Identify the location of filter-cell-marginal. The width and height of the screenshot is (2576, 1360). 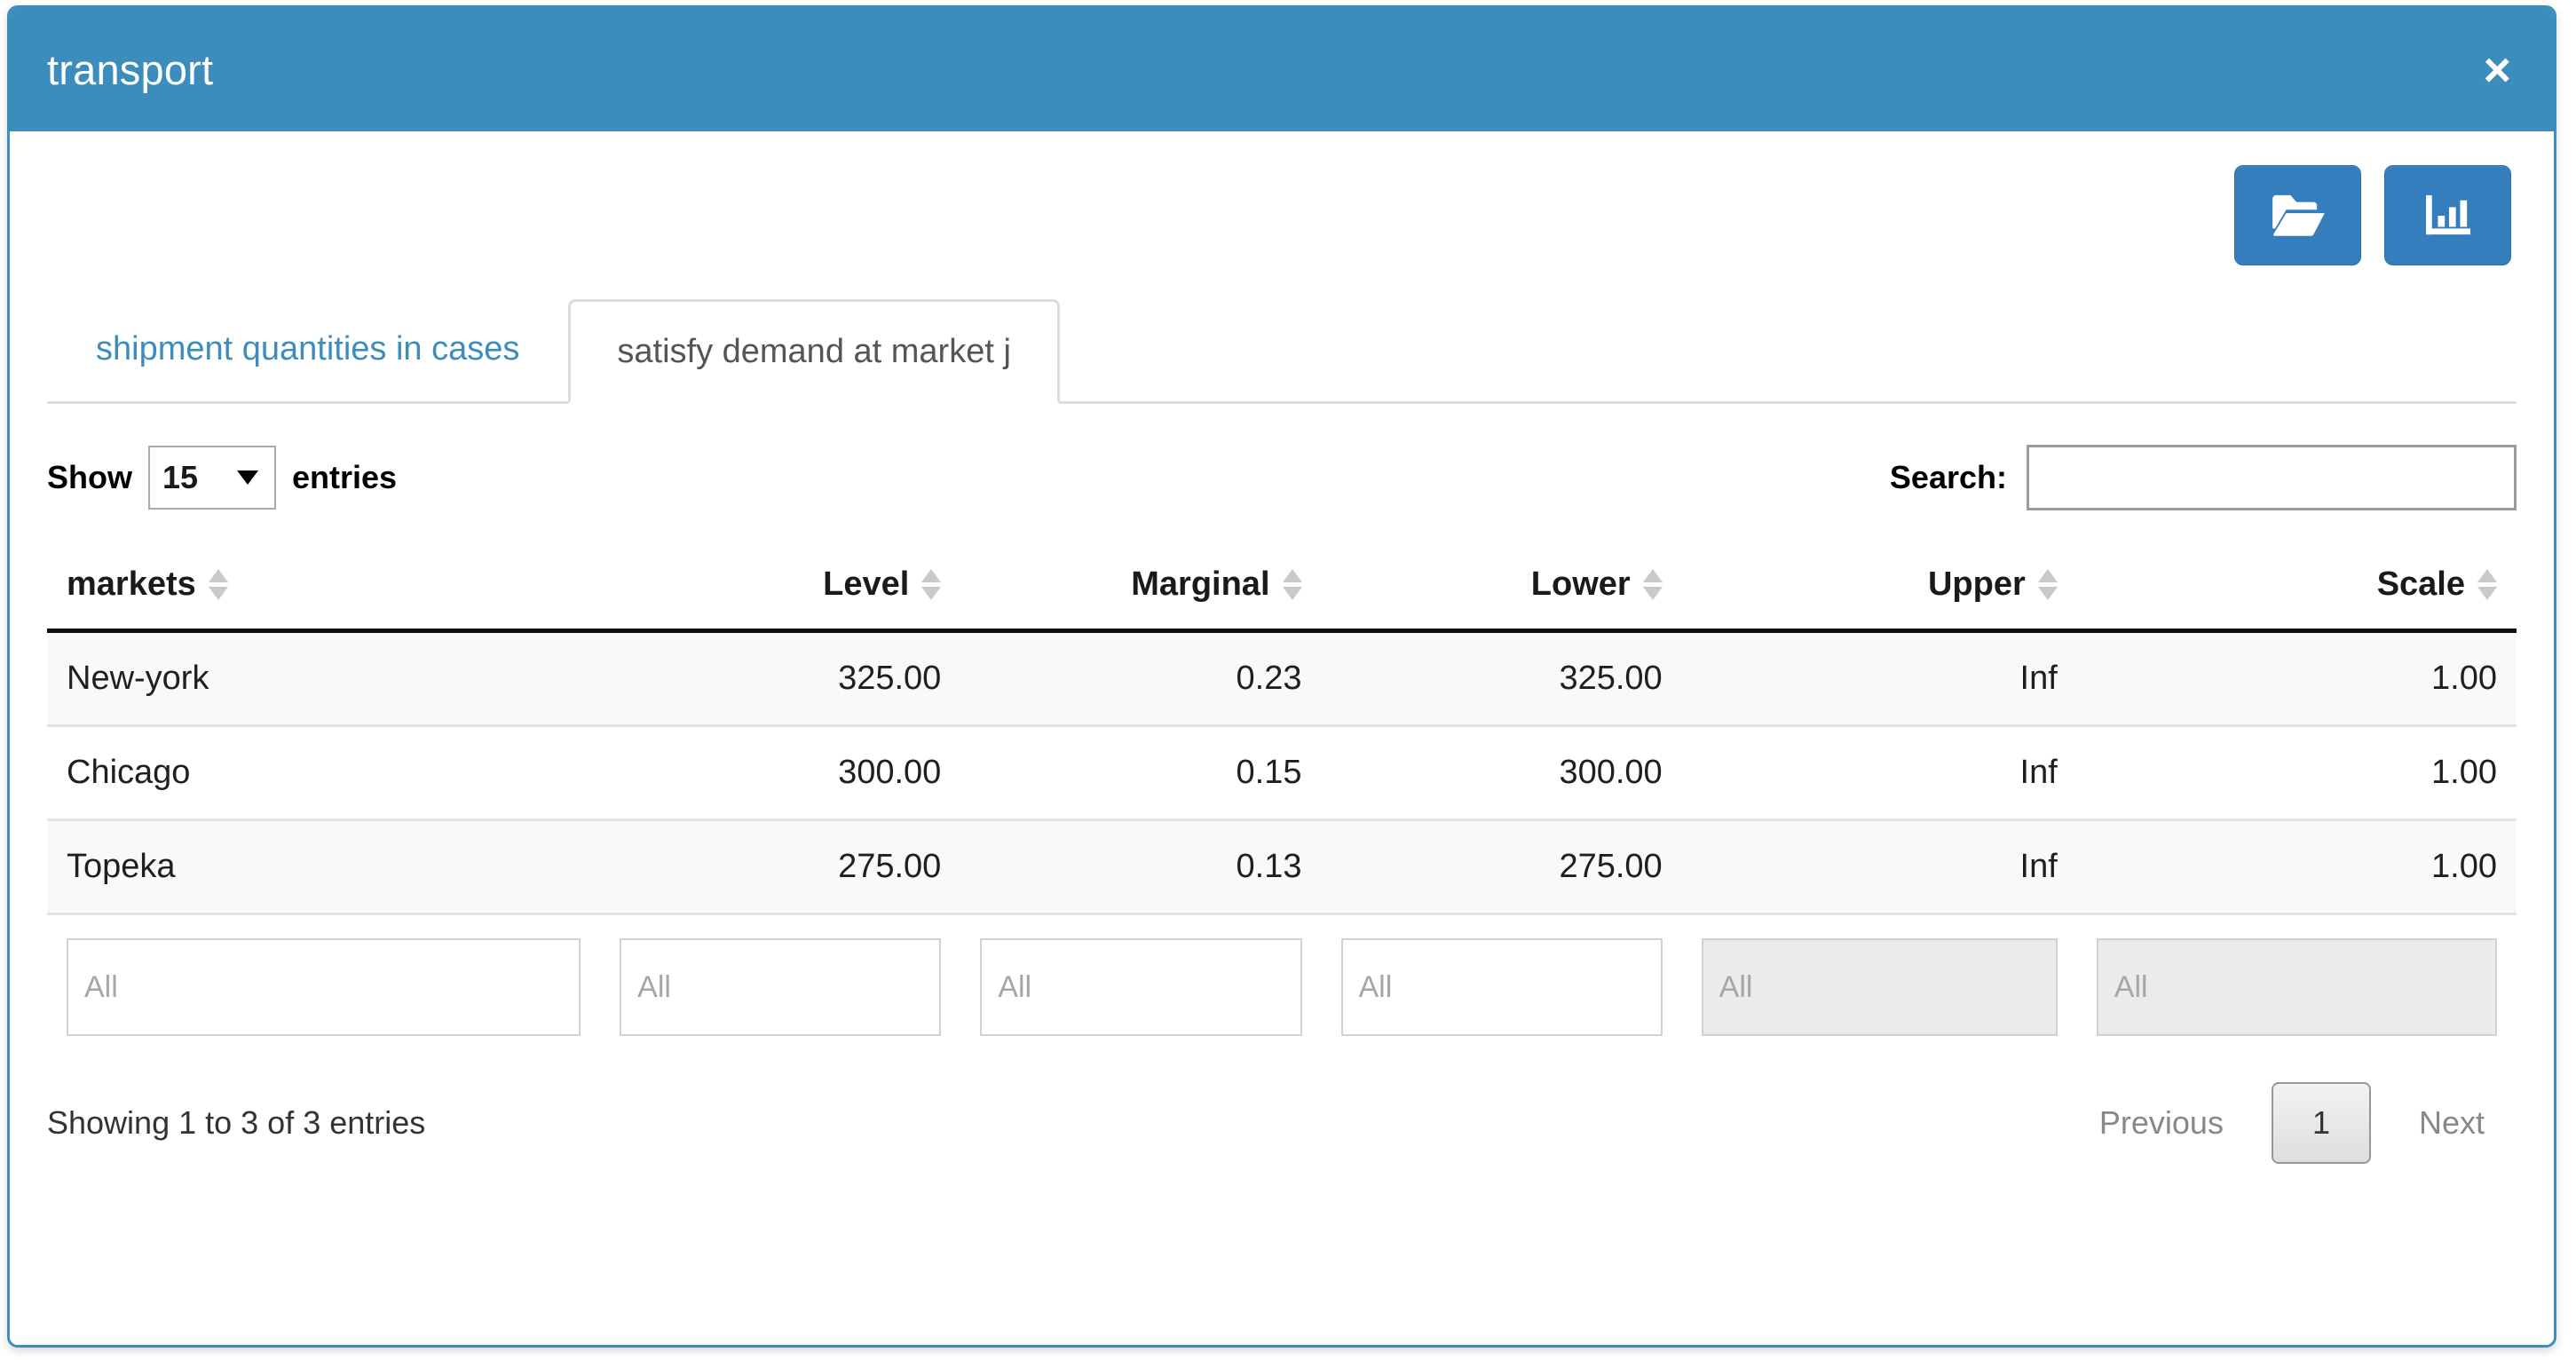
(1140, 987).